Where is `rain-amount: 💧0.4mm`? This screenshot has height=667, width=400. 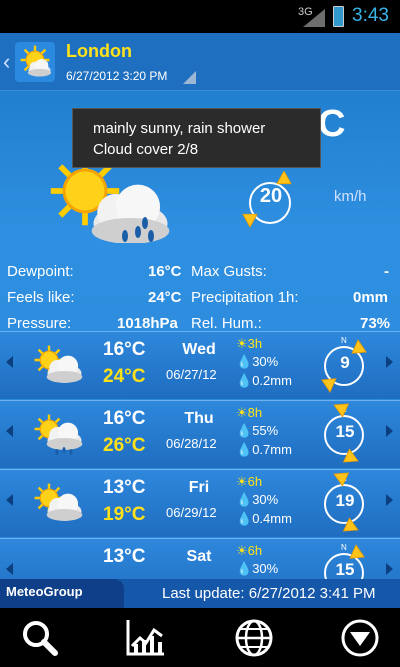
rain-amount: 💧0.4mm is located at coordinates (264, 518).